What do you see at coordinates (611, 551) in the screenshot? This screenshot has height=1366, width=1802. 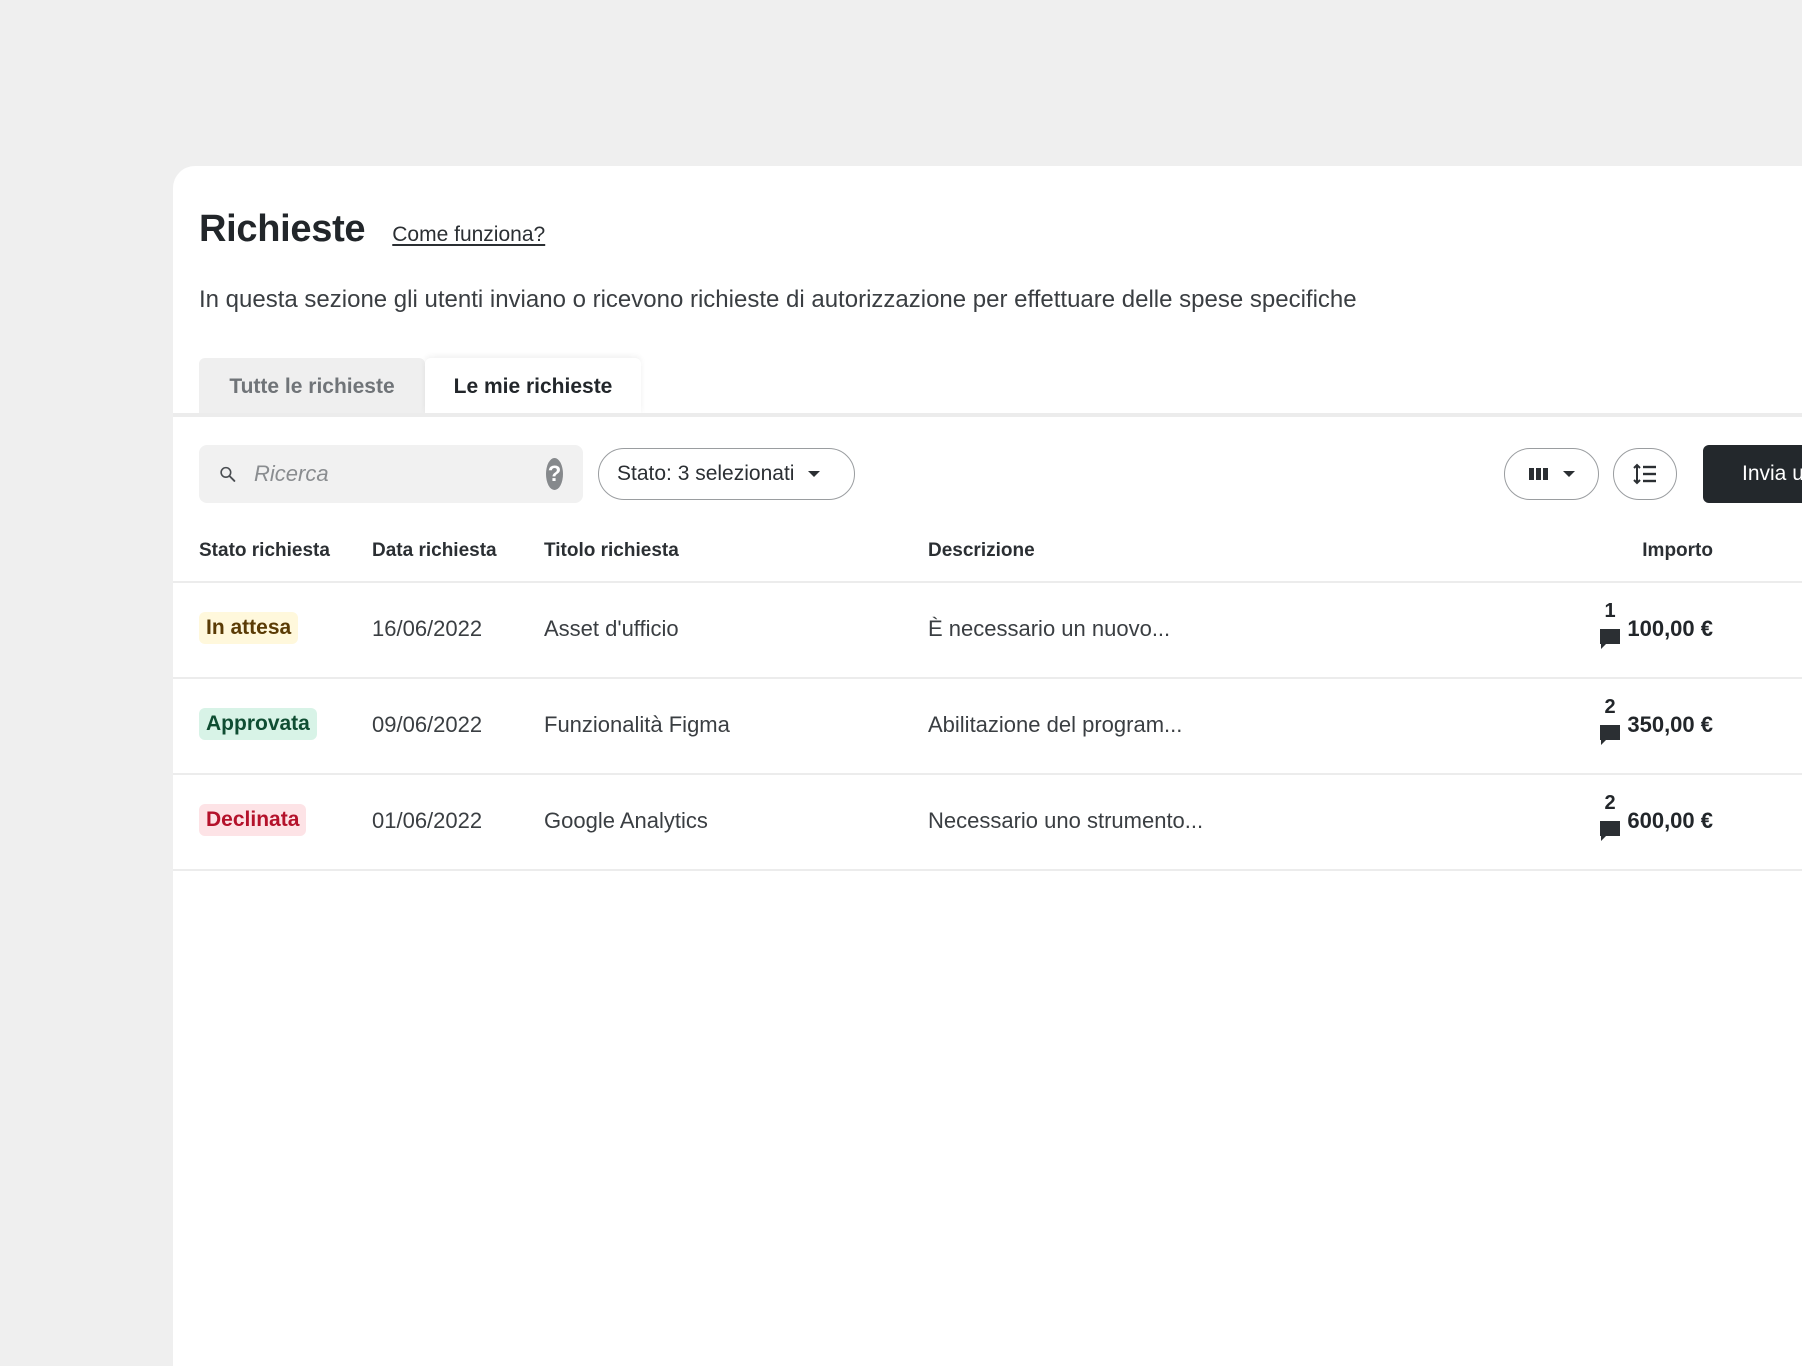 I see `header-title: Titolo richiesta` at bounding box center [611, 551].